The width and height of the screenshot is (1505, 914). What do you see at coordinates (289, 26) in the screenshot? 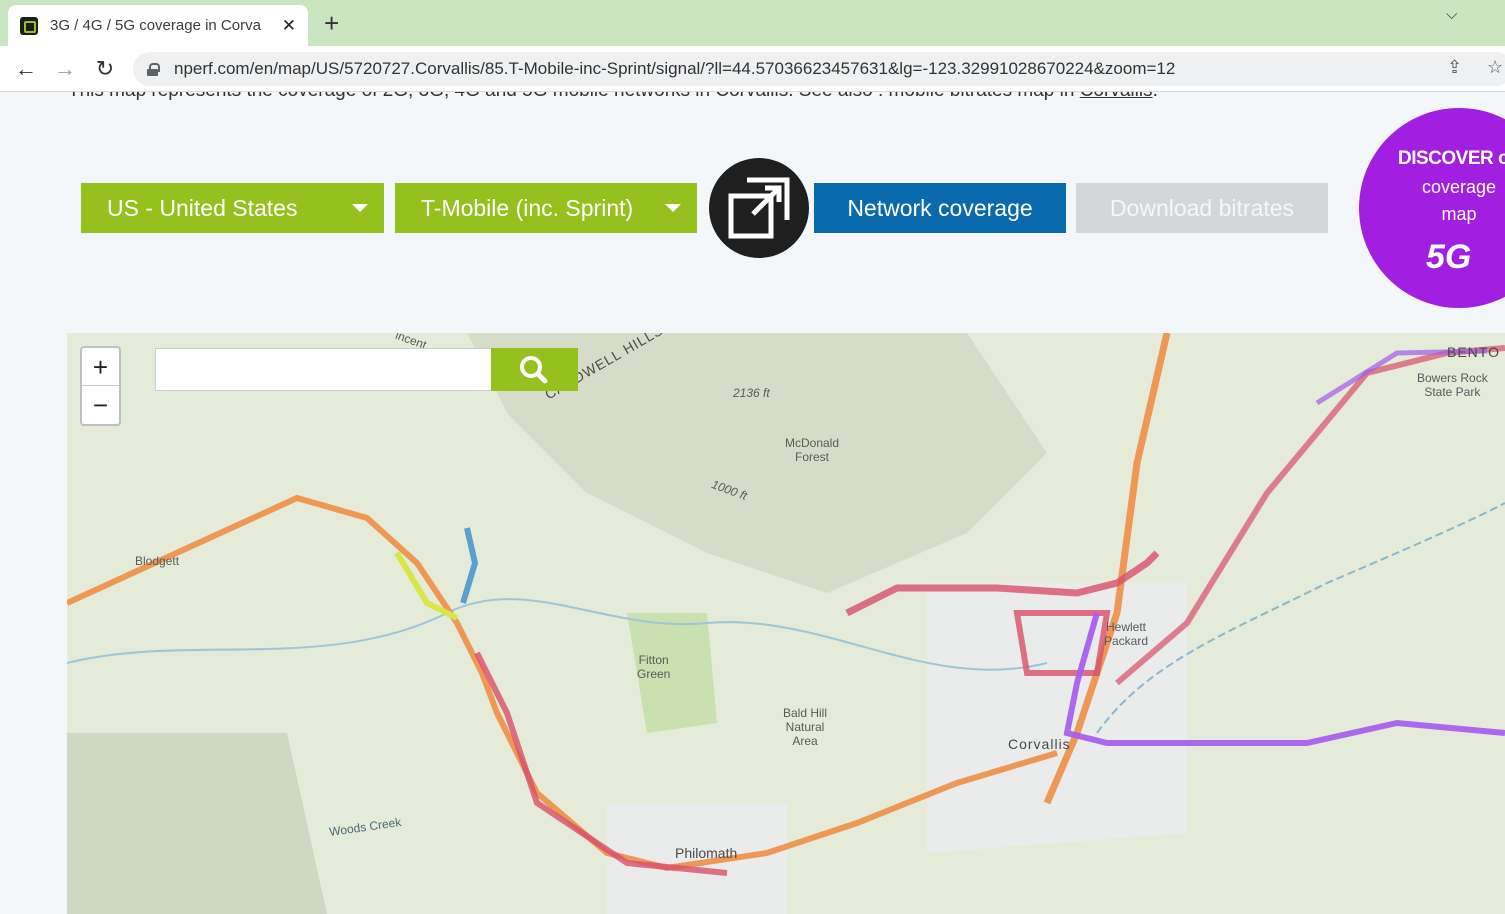
I see `tab-close-icon: ✕` at bounding box center [289, 26].